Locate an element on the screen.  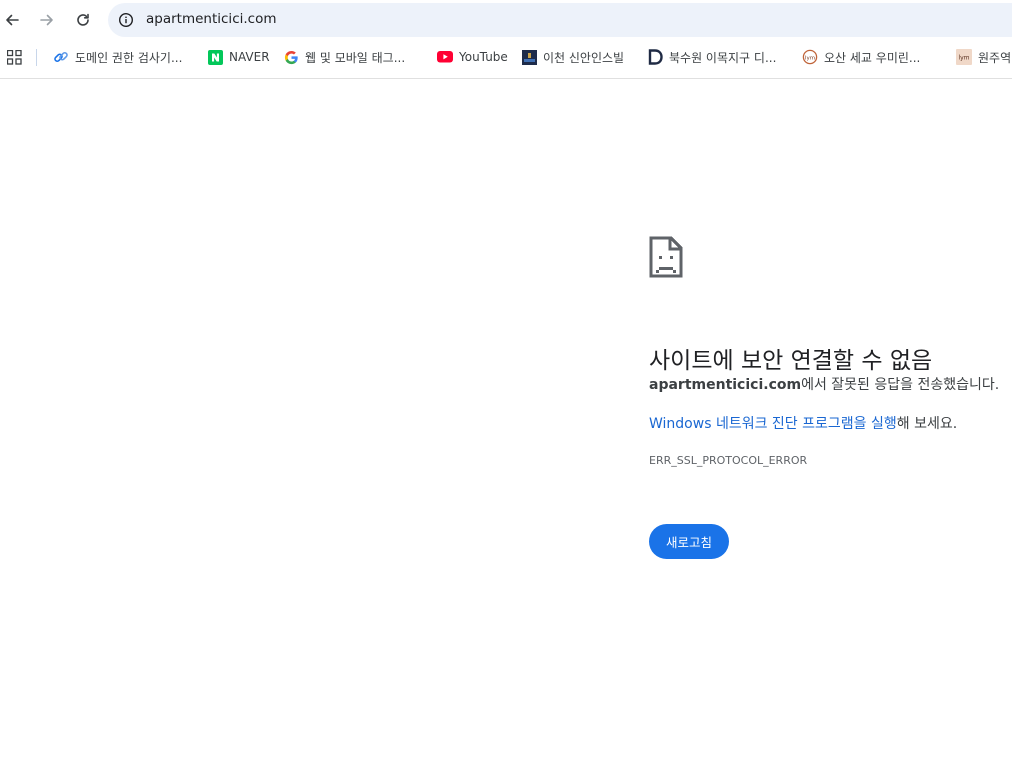
bookmark-icheon-sinan: 이천 신안인스빌 is located at coordinates (572, 57).